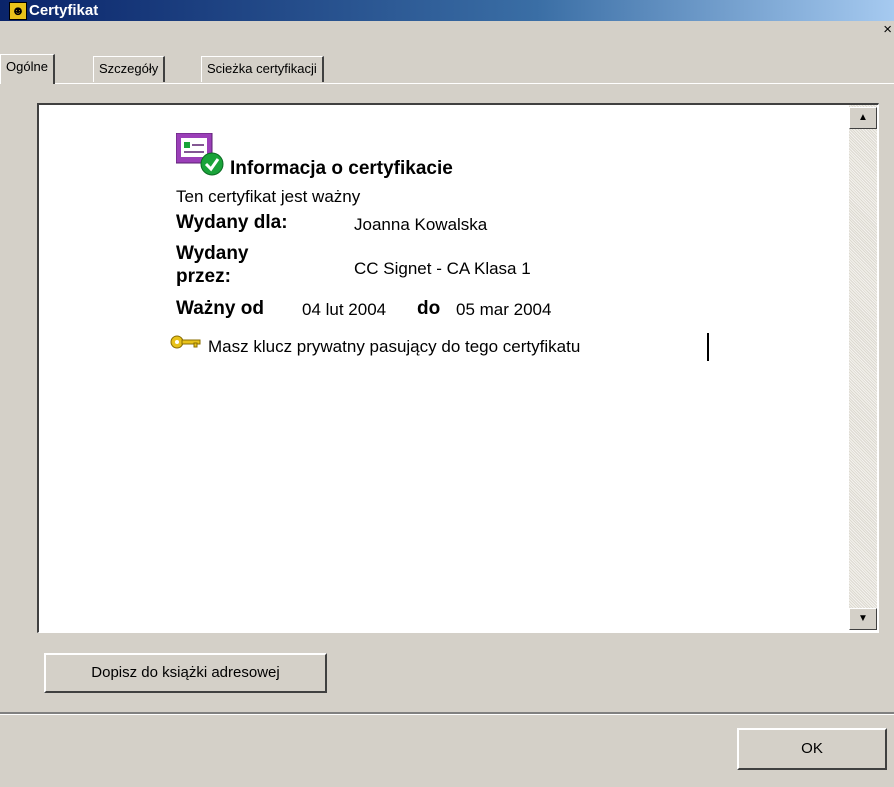  What do you see at coordinates (429, 308) in the screenshot?
I see `valid-to-label: do` at bounding box center [429, 308].